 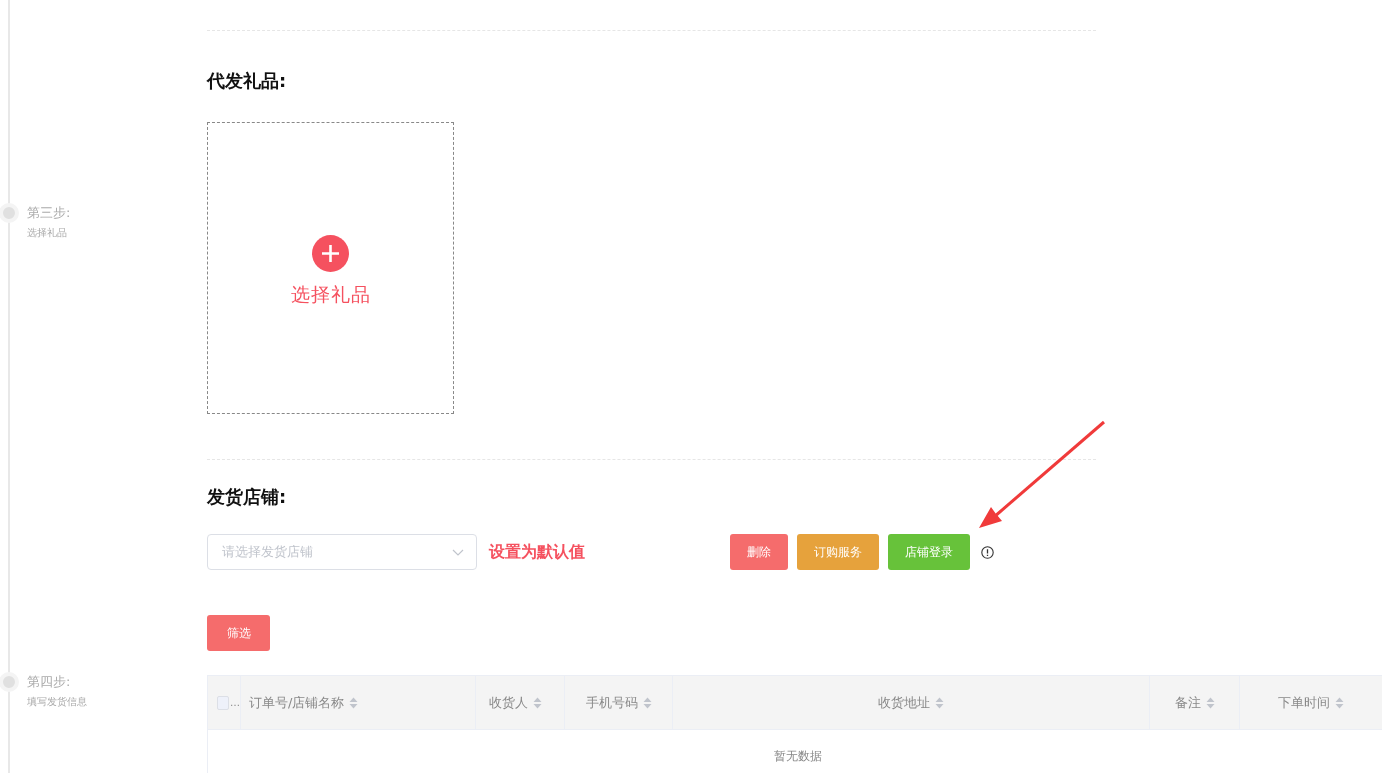 What do you see at coordinates (838, 552) in the screenshot?
I see `action-button: 订购服务` at bounding box center [838, 552].